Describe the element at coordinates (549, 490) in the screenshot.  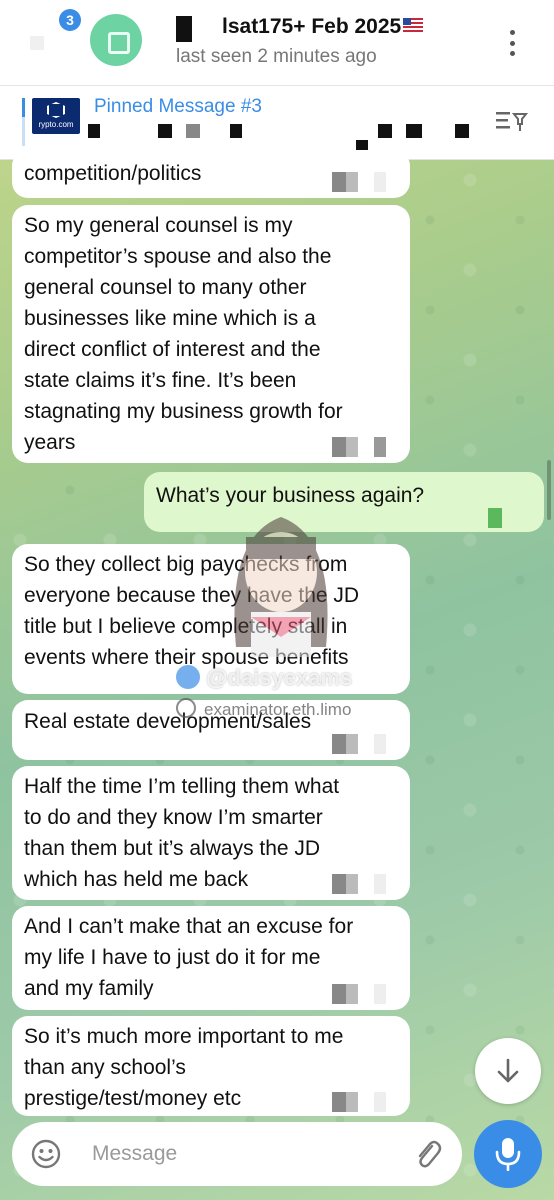
I see `scrollbar` at that location.